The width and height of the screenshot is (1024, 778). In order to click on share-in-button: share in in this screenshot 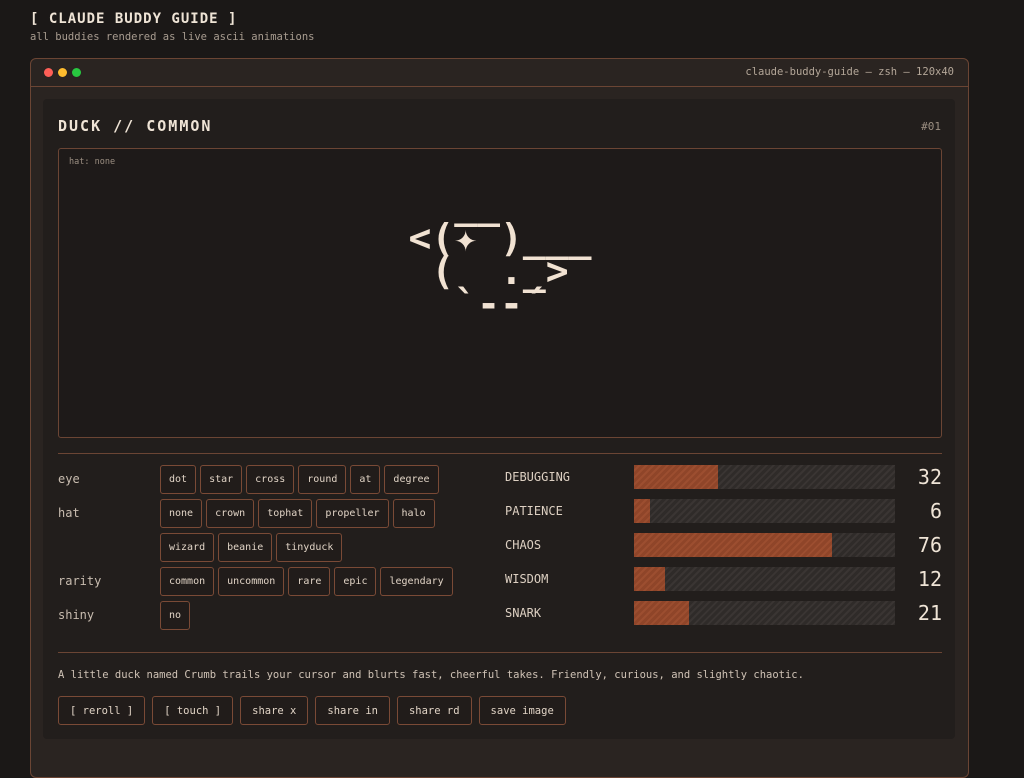, I will do `click(352, 710)`.